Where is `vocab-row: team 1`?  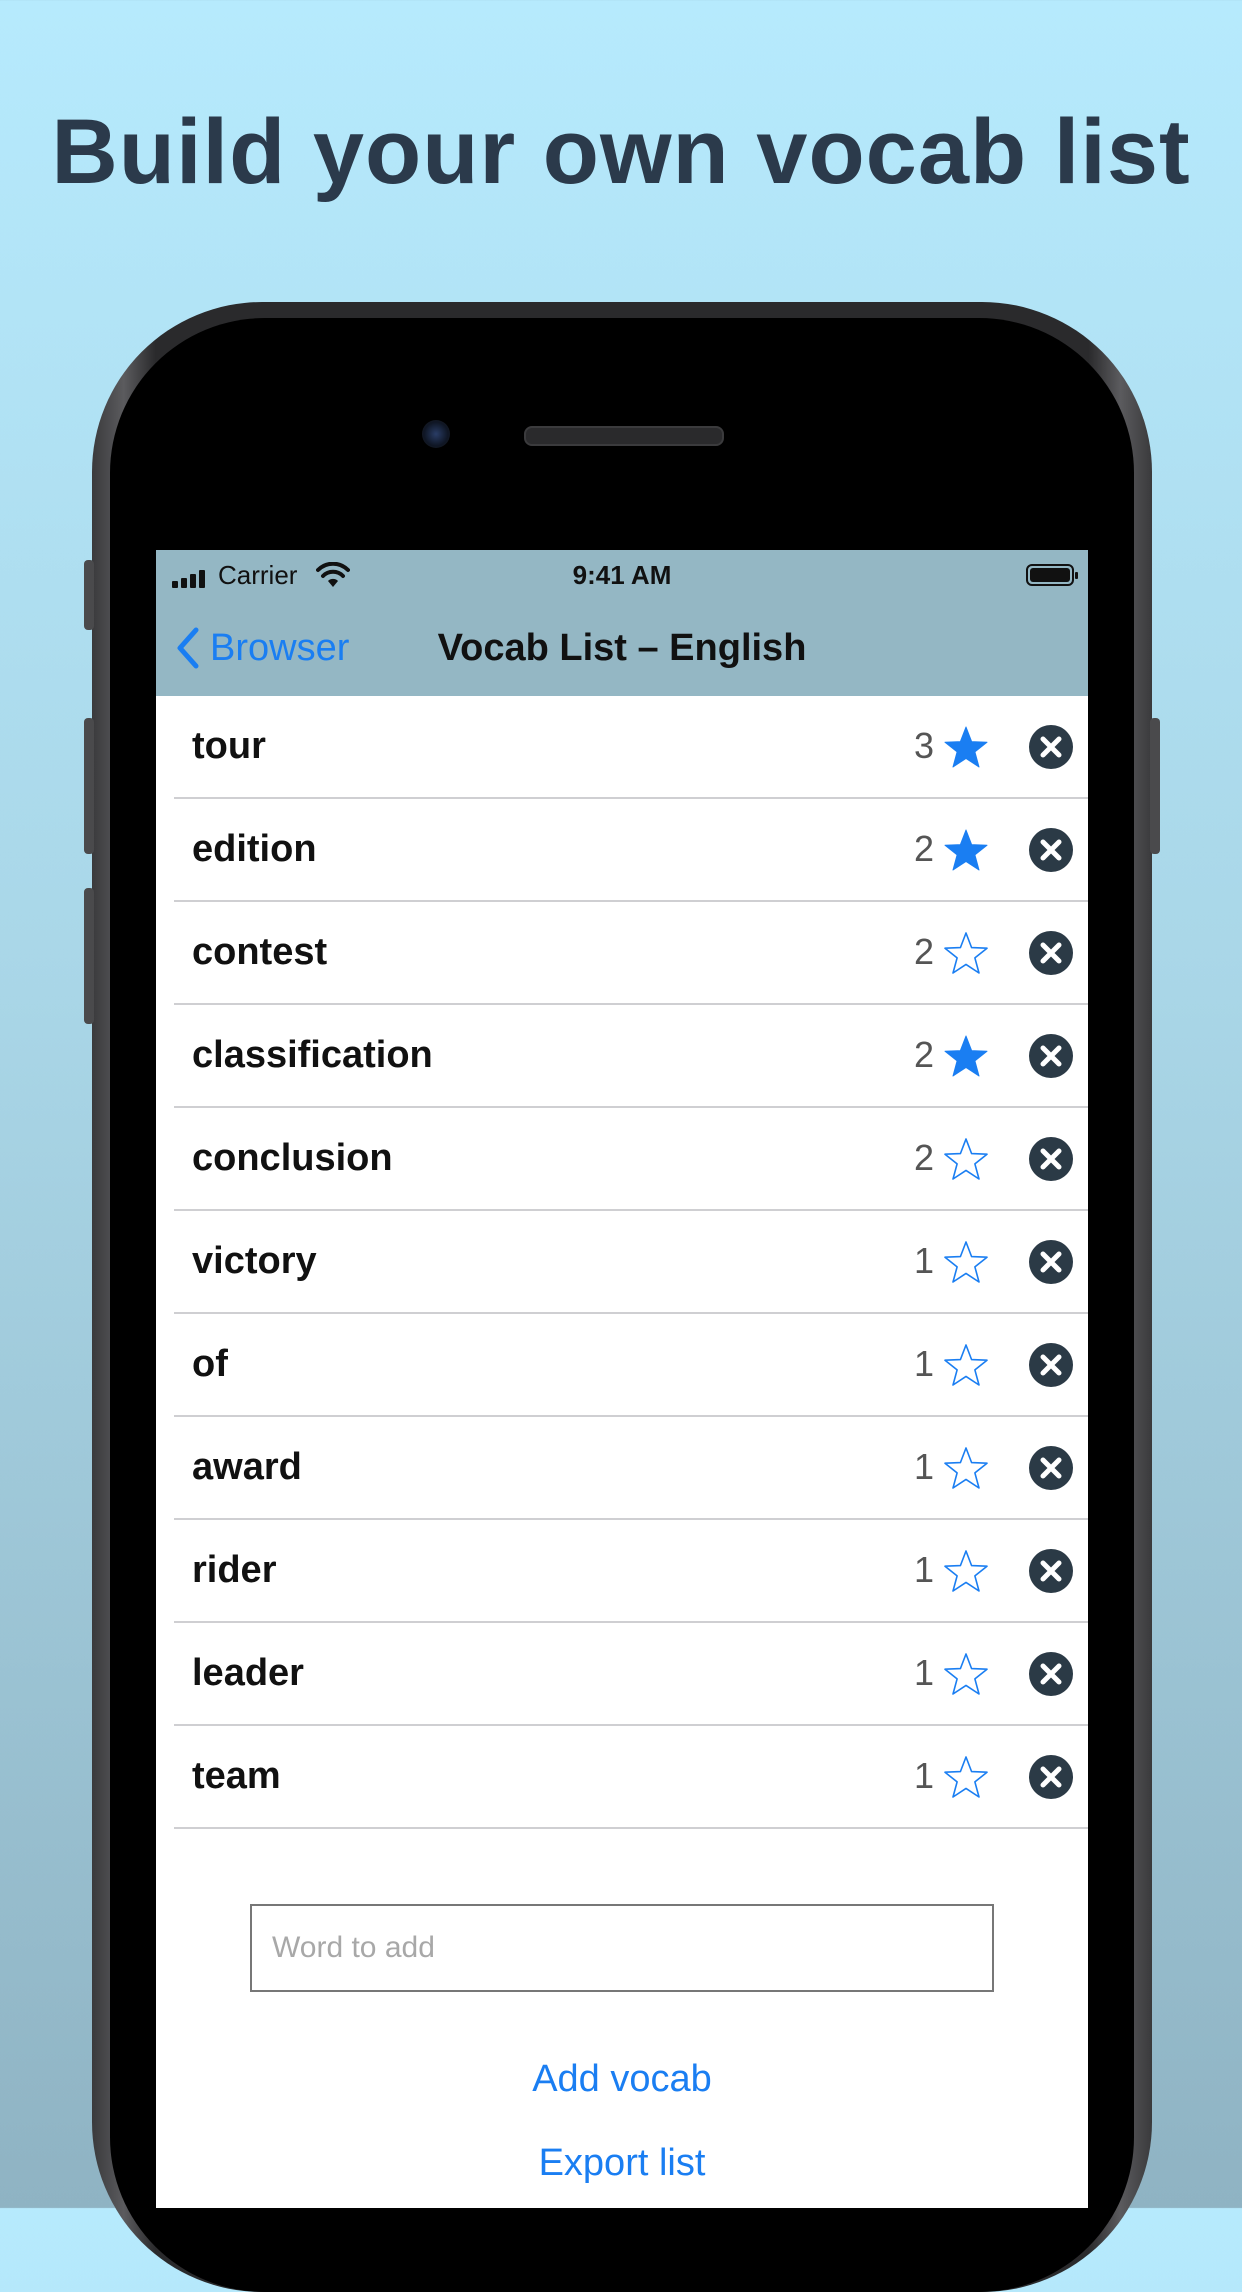 vocab-row: team 1 is located at coordinates (631, 1777).